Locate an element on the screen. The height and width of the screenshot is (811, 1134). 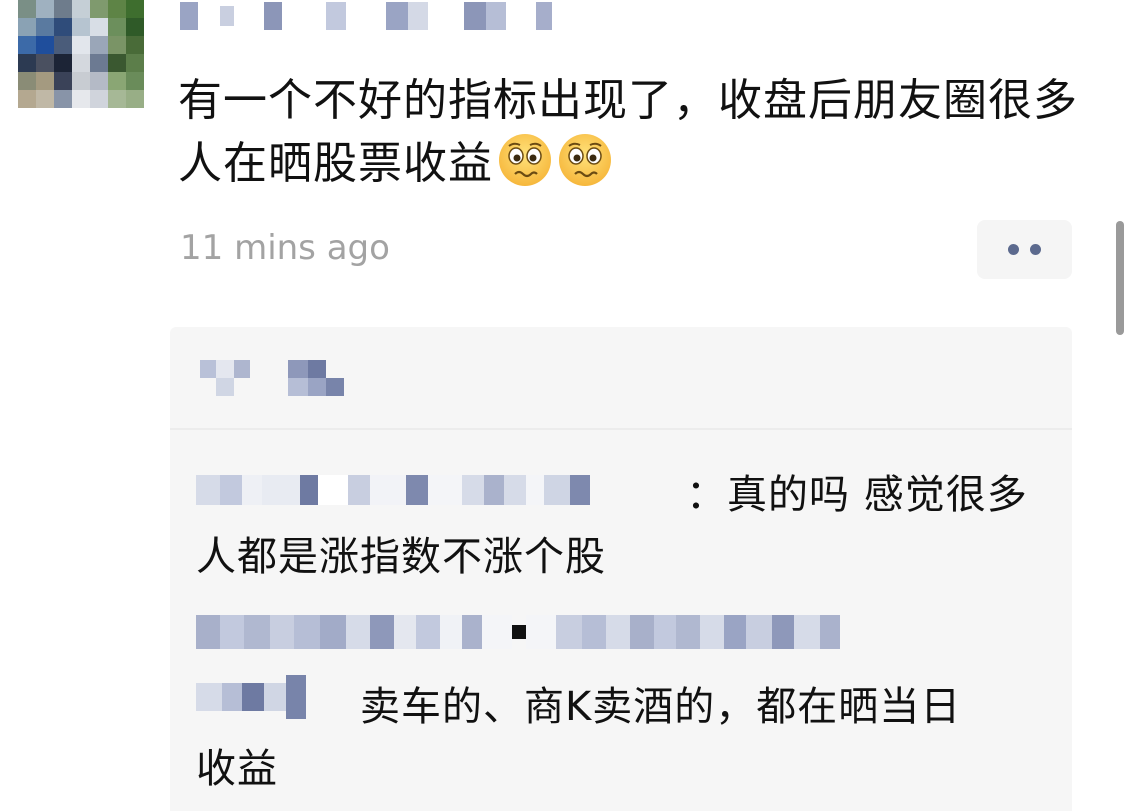
more-actions-button is located at coordinates (1024, 249).